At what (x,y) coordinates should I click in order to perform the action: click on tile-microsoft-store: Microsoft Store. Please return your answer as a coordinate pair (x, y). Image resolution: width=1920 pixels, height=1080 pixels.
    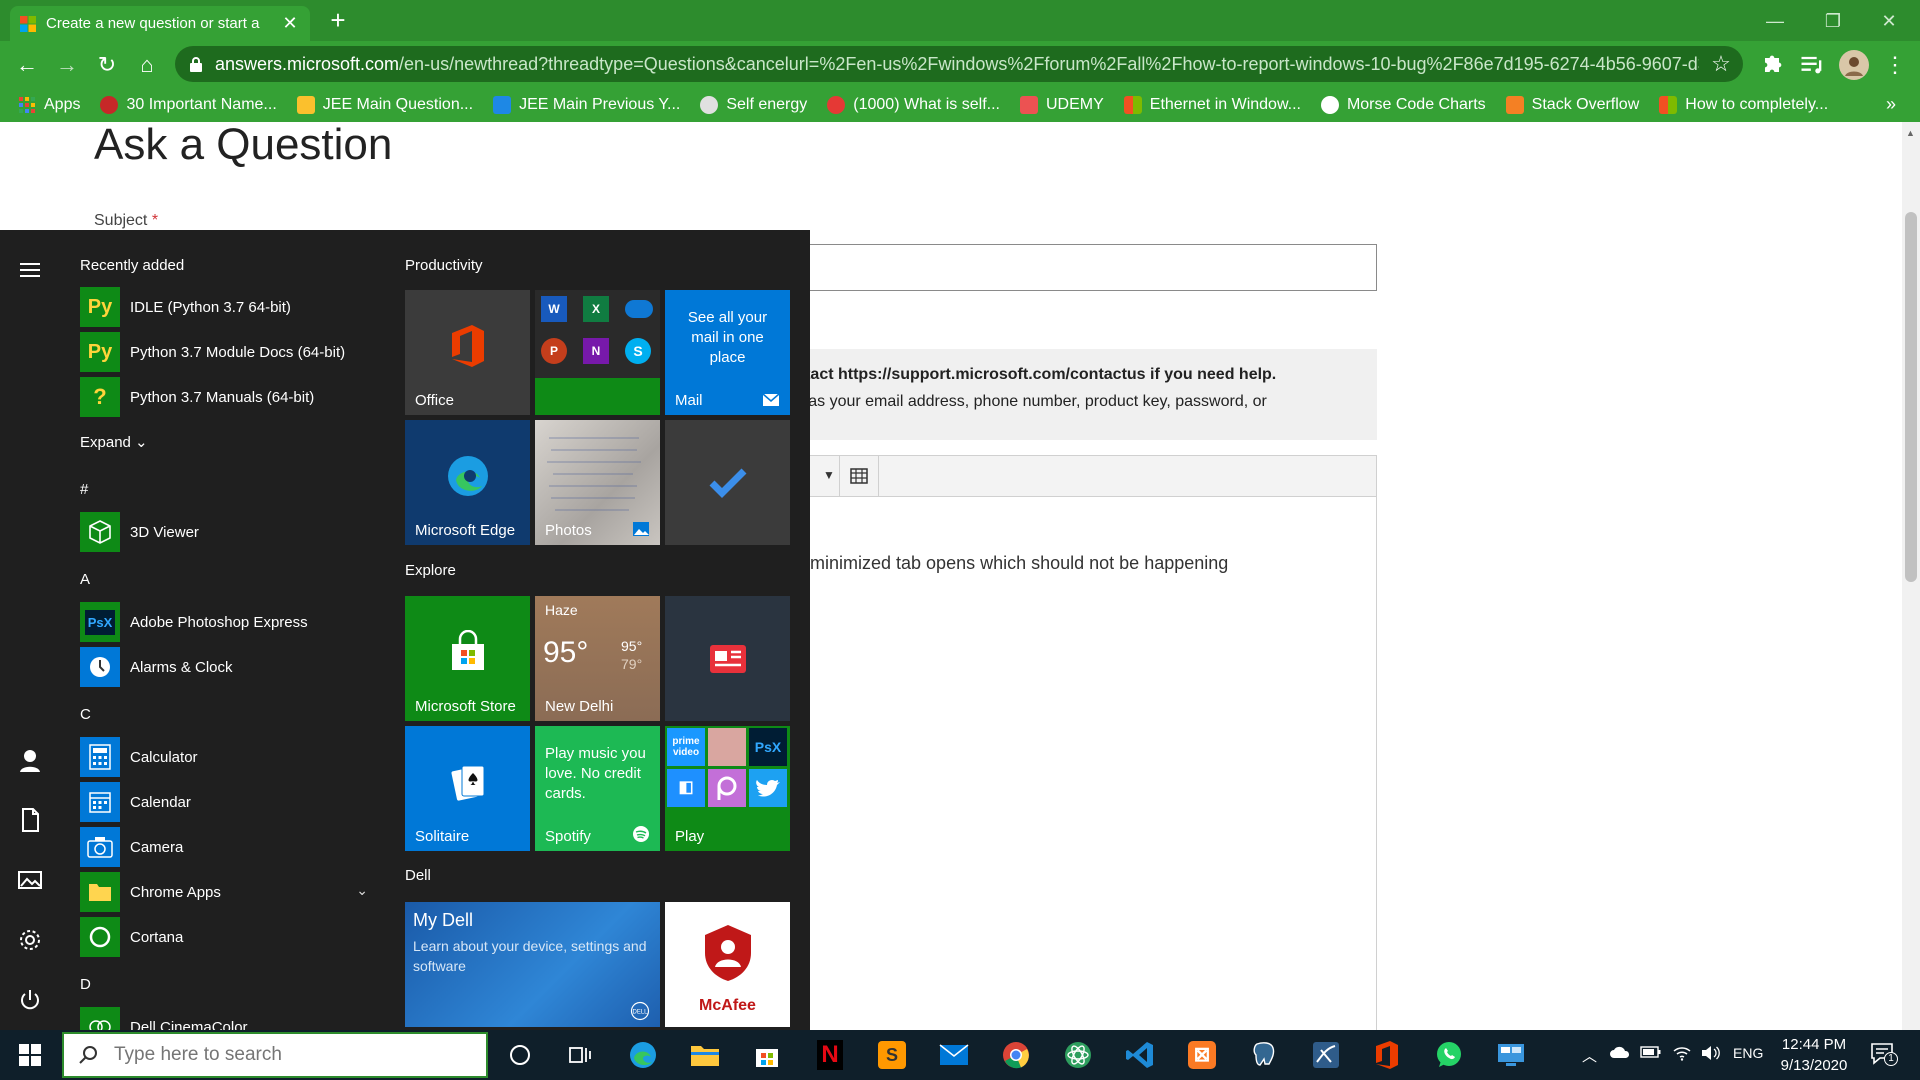
    Looking at the image, I should click on (467, 658).